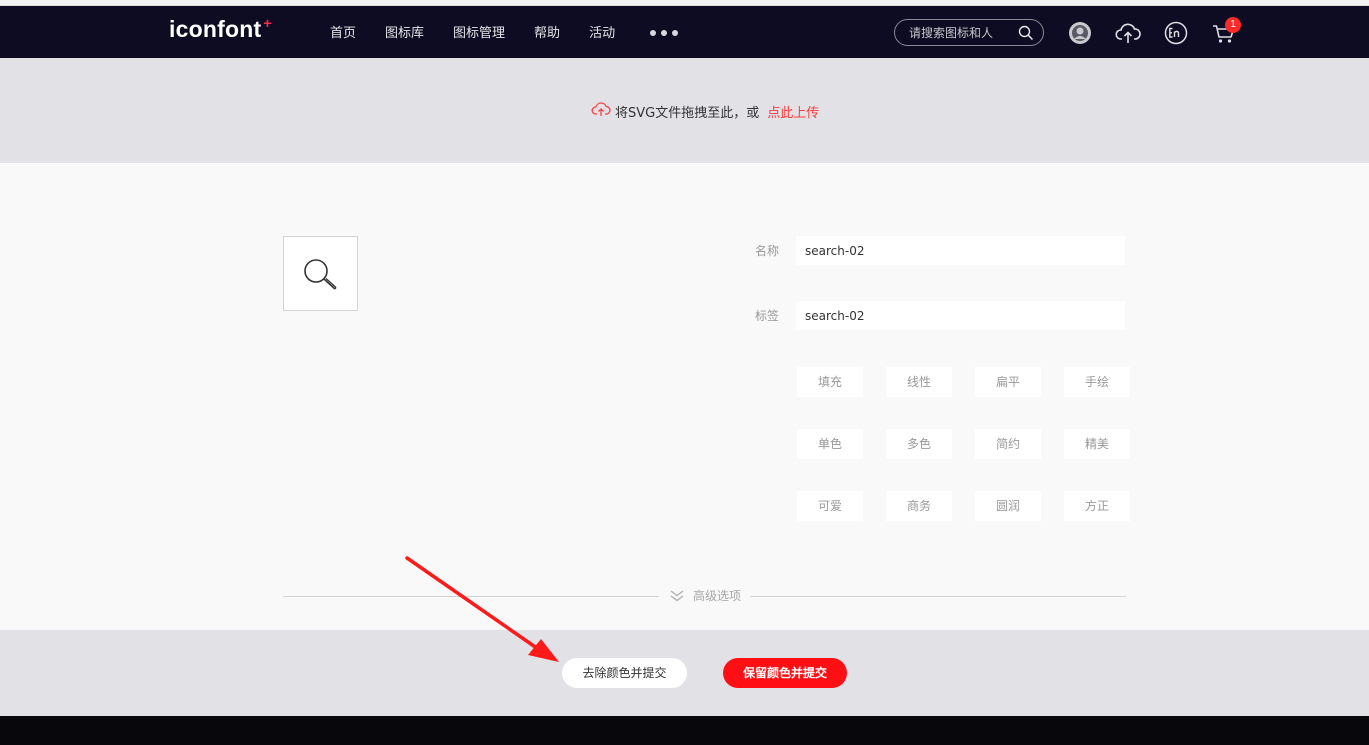 This screenshot has height=745, width=1369. Describe the element at coordinates (960, 315) in the screenshot. I see `tag-field` at that location.